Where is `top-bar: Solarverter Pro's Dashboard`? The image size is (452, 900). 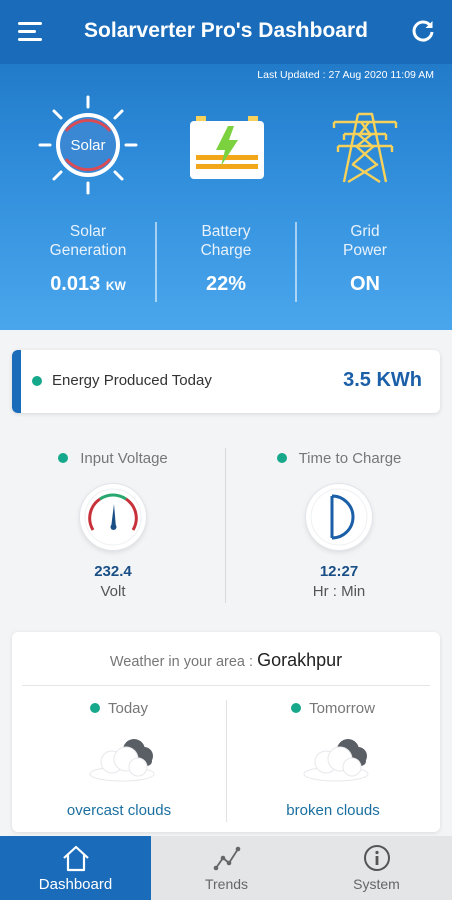 top-bar: Solarverter Pro's Dashboard is located at coordinates (226, 32).